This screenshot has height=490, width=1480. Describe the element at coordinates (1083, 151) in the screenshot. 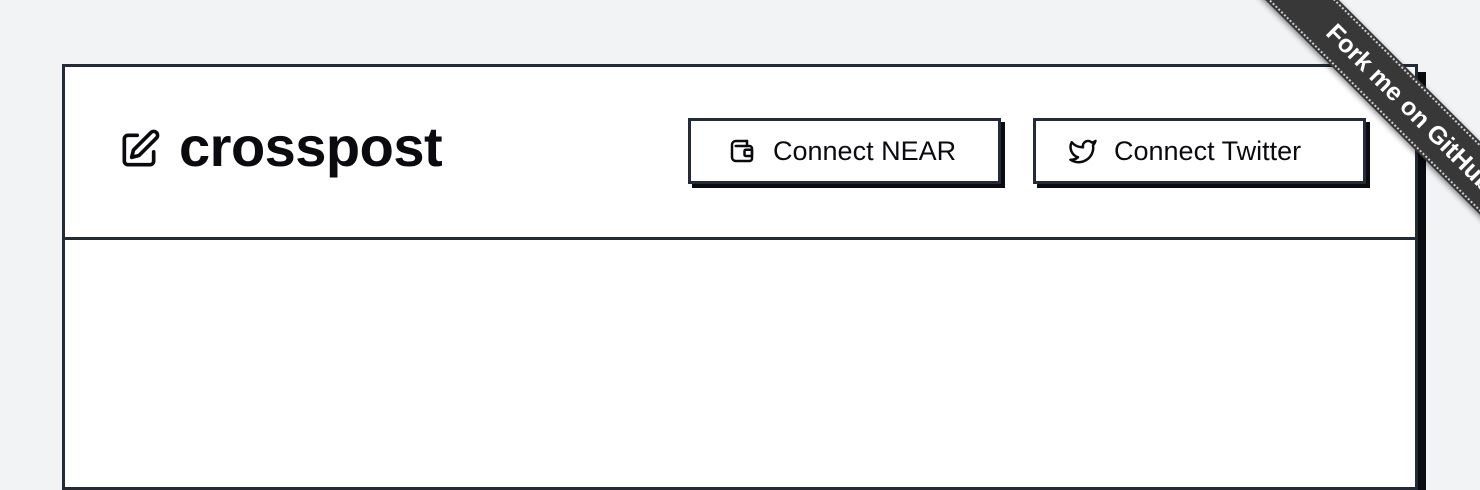

I see `twitter-icon` at that location.